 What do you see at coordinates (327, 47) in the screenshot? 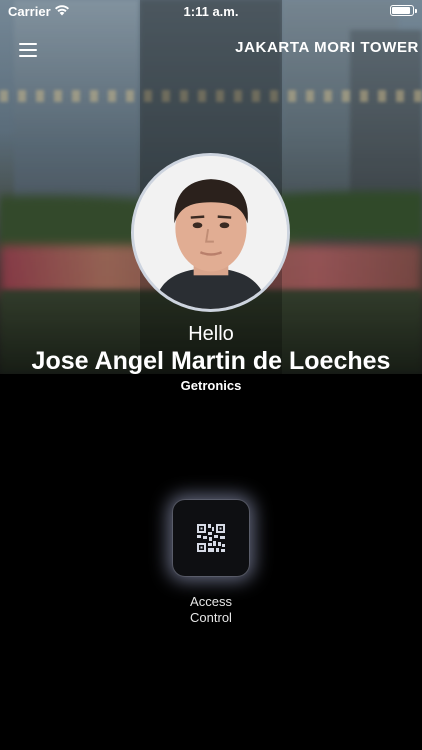
I see `building-title: JAKARTA MORI TOWER` at bounding box center [327, 47].